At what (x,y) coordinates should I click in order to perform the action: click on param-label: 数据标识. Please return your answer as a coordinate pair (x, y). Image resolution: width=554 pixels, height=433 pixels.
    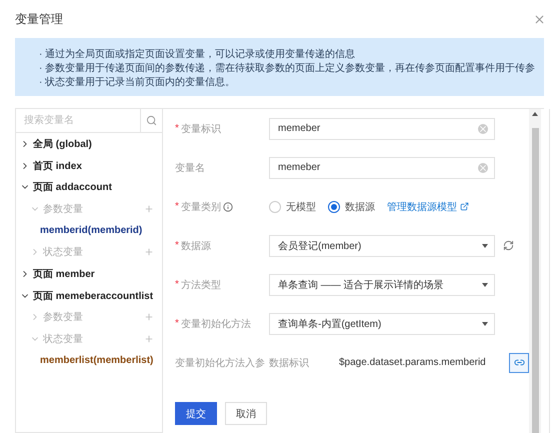
    Looking at the image, I should click on (289, 363).